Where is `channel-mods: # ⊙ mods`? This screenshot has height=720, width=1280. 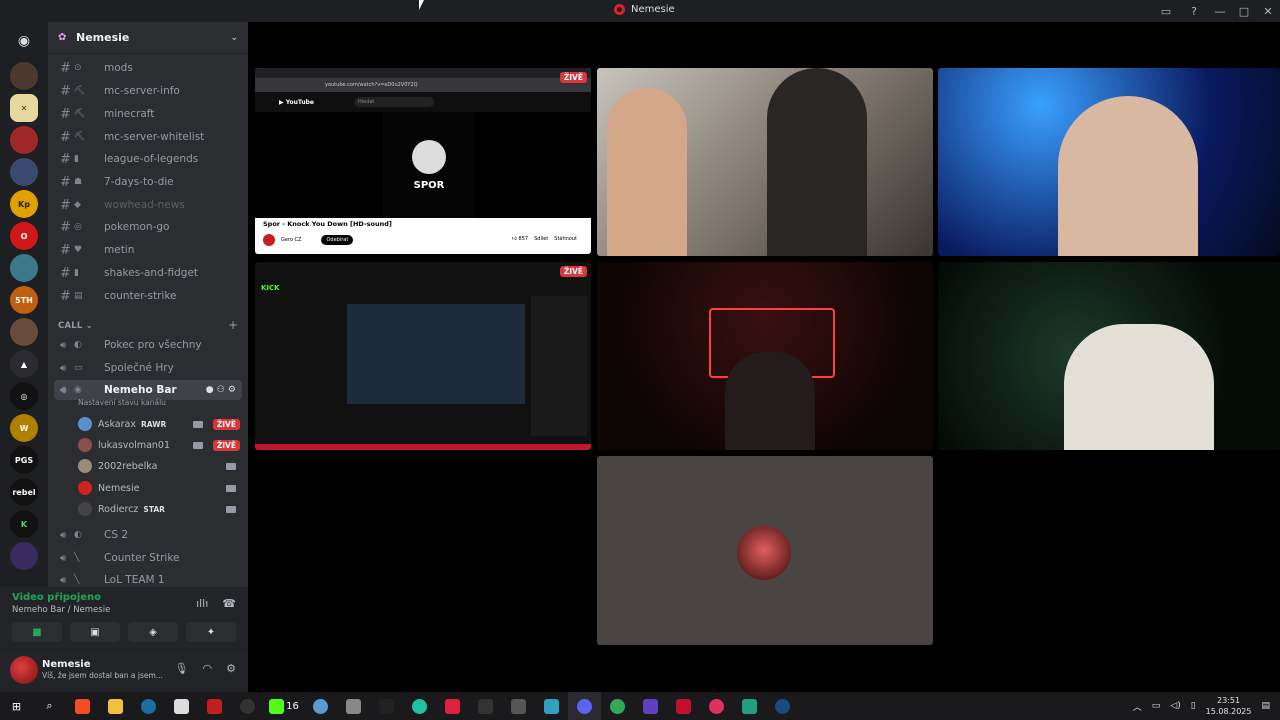
channel-mods: # ⊙ mods is located at coordinates (148, 68).